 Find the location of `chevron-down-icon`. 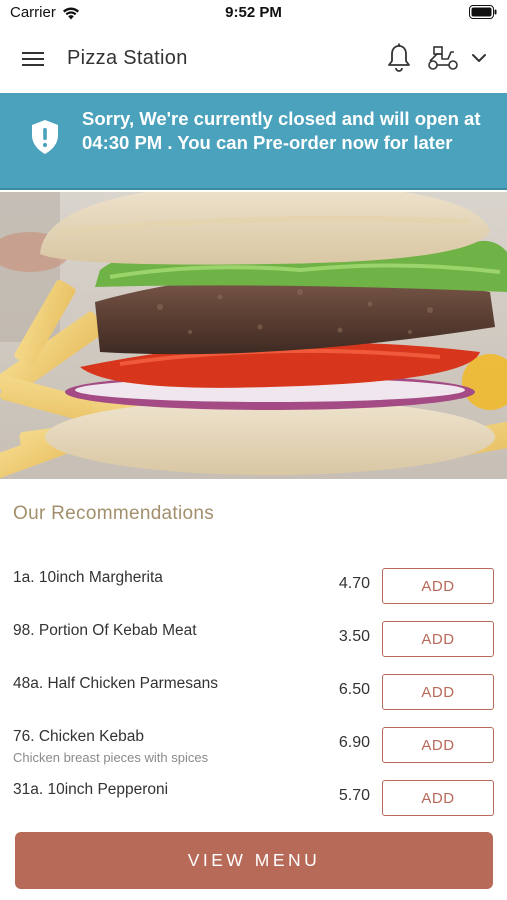

chevron-down-icon is located at coordinates (479, 58).